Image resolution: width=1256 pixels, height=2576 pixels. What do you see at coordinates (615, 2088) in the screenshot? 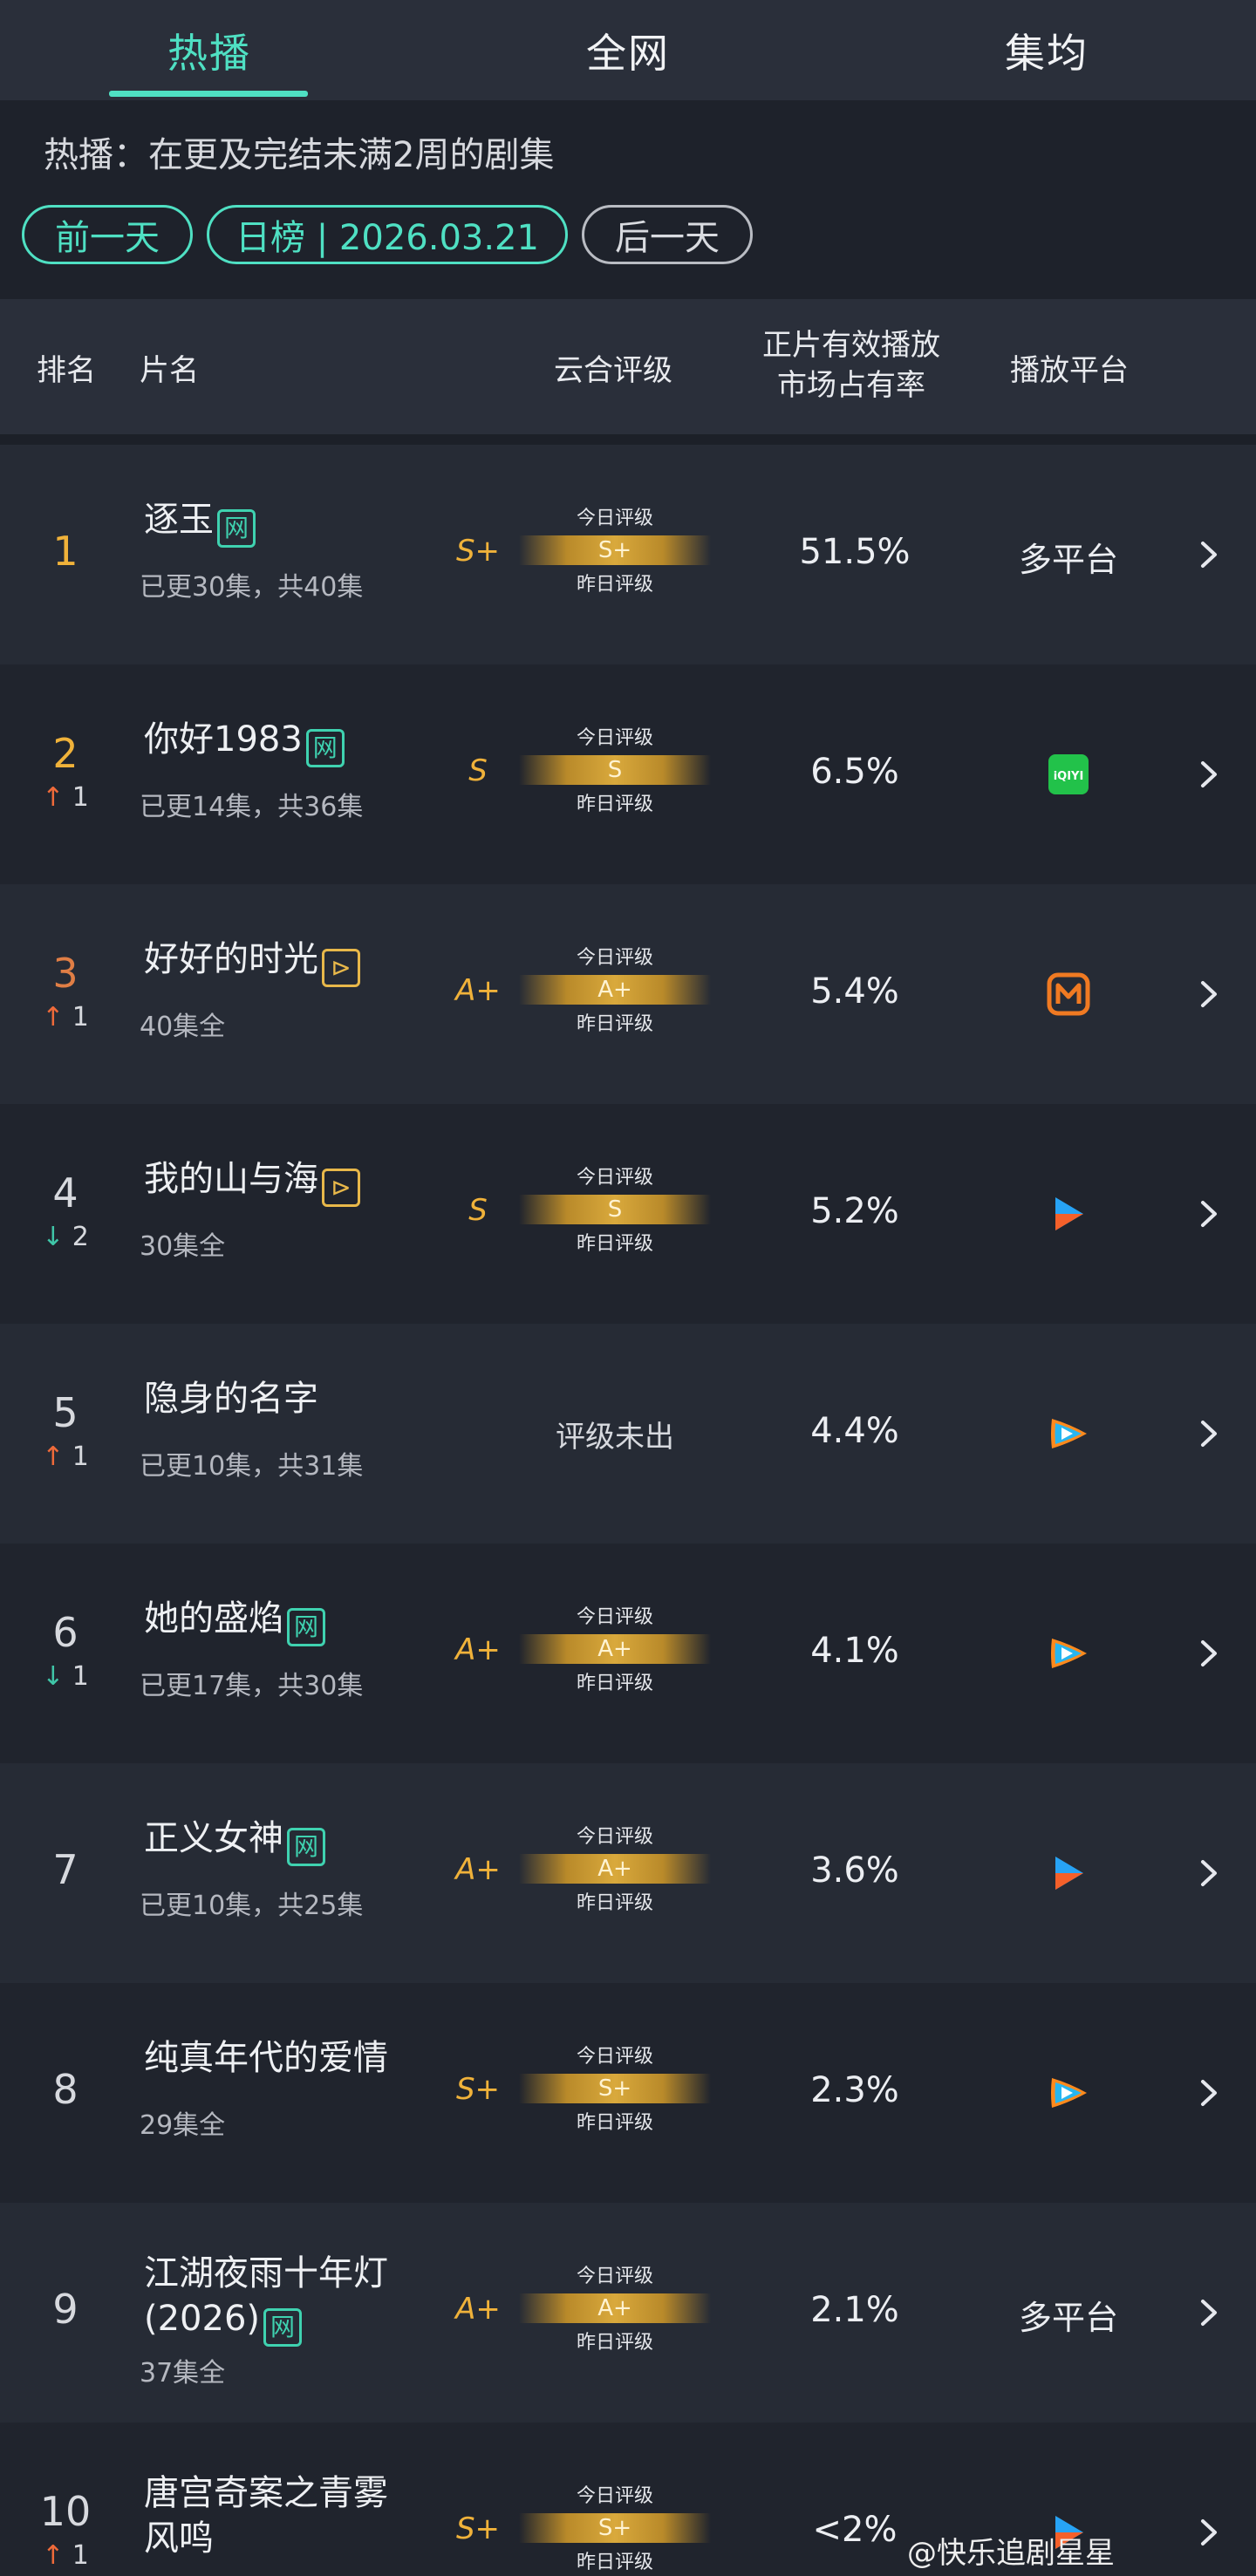
I see `rating-bar: S+` at bounding box center [615, 2088].